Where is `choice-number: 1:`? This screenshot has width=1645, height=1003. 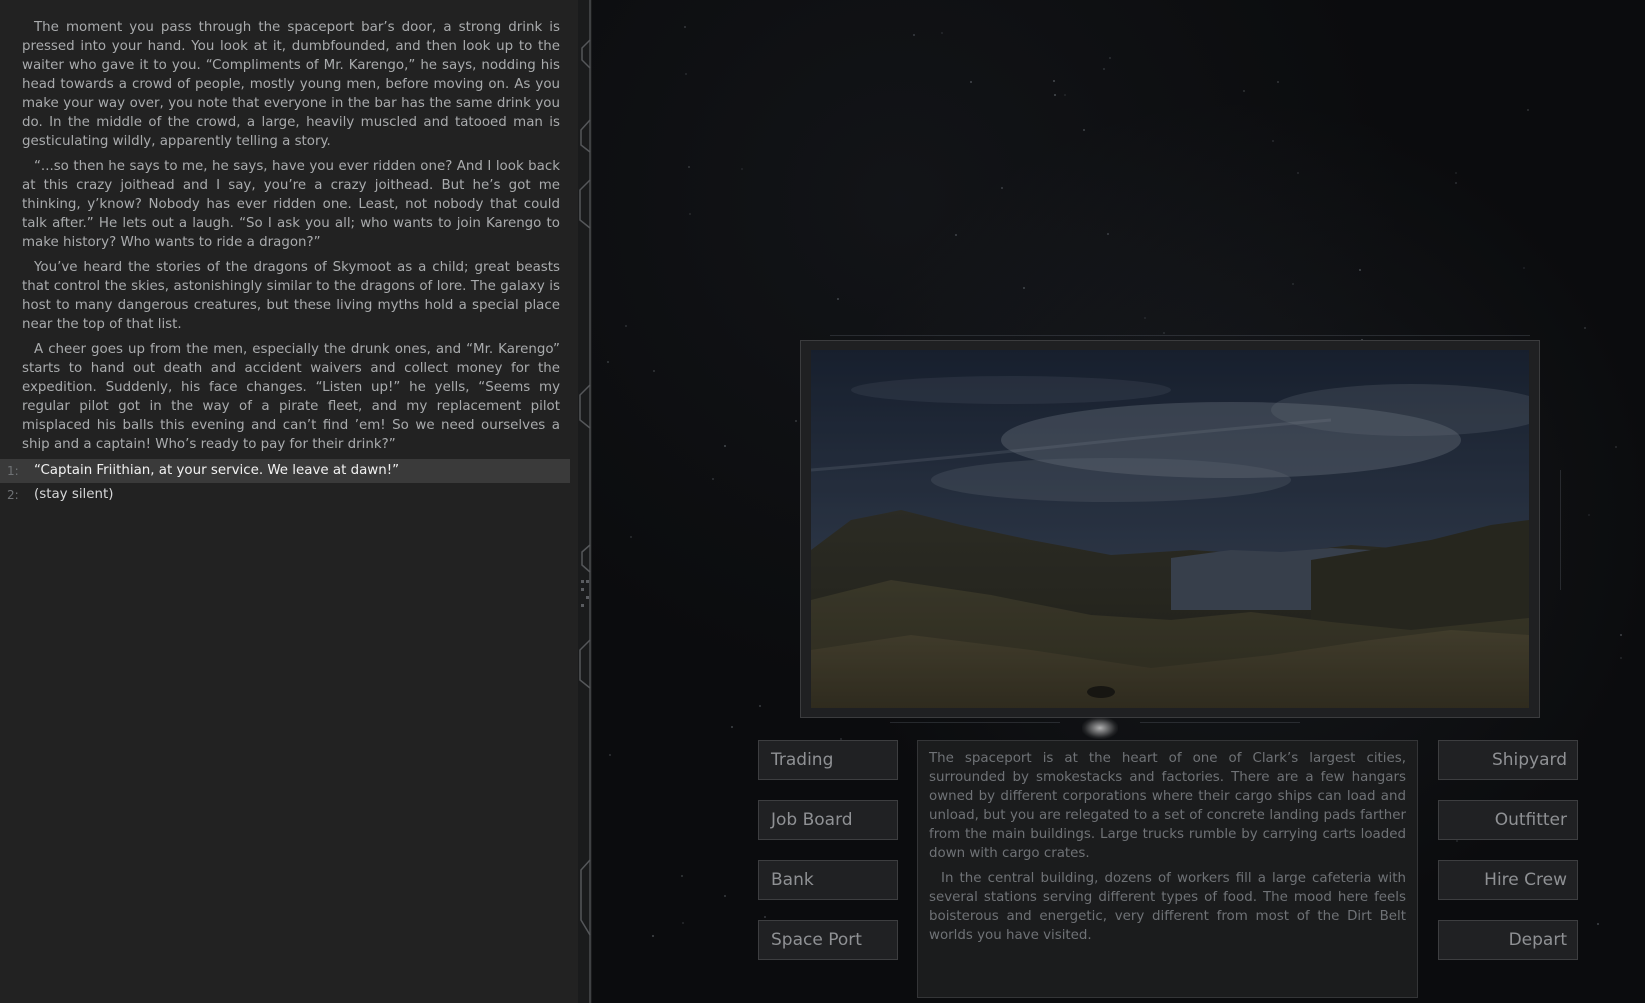
choice-number: 1: is located at coordinates (13, 471).